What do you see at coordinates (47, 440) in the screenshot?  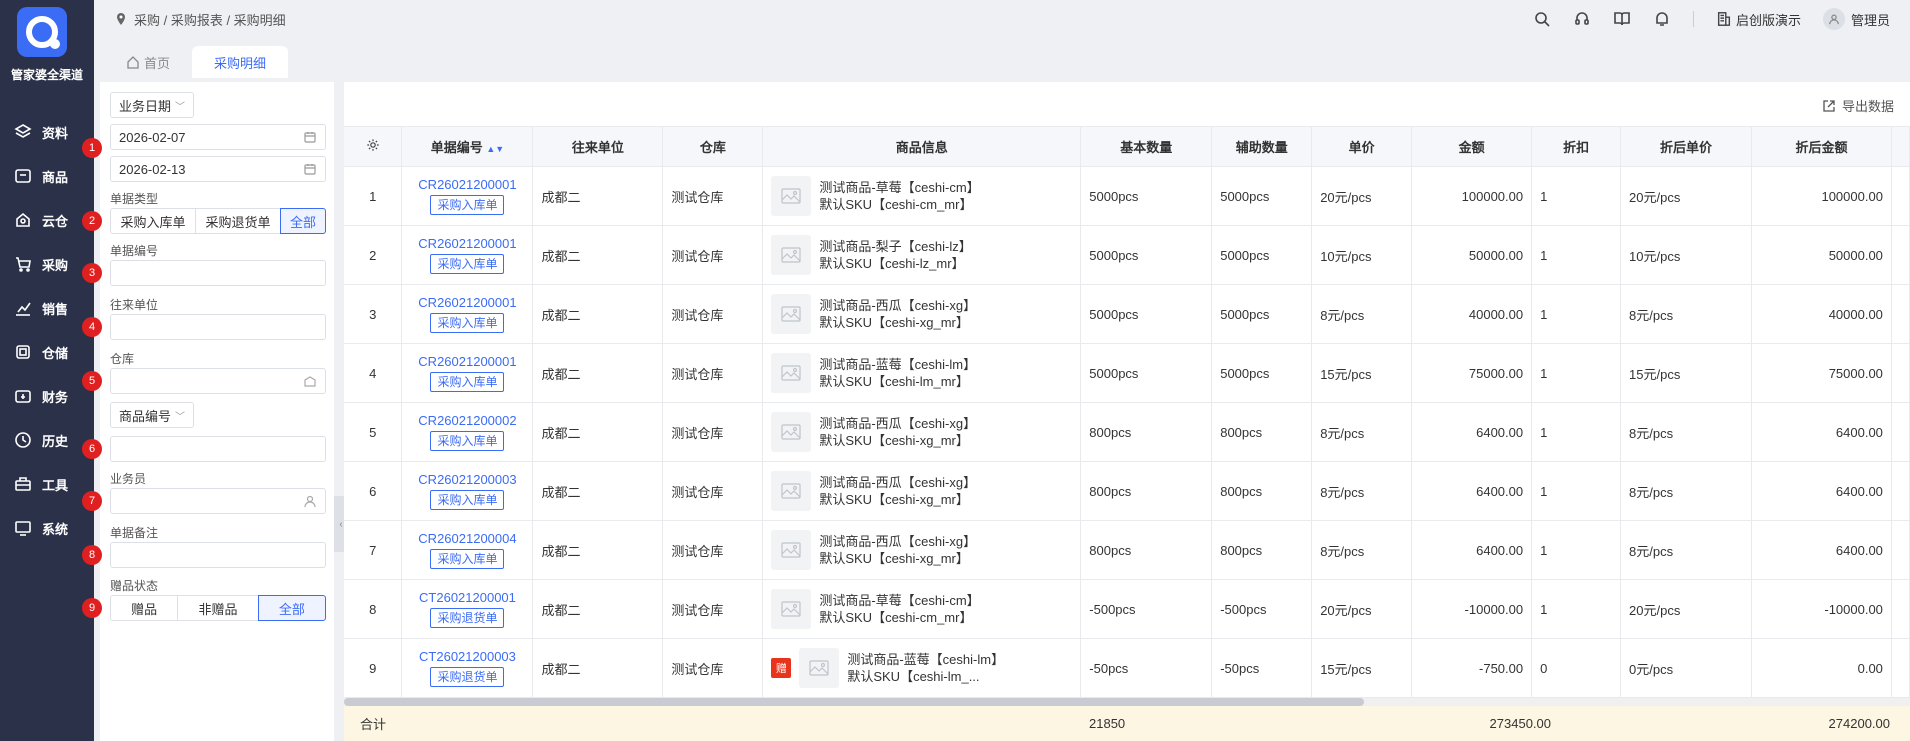 I see `nav-item-lishi: 历史` at bounding box center [47, 440].